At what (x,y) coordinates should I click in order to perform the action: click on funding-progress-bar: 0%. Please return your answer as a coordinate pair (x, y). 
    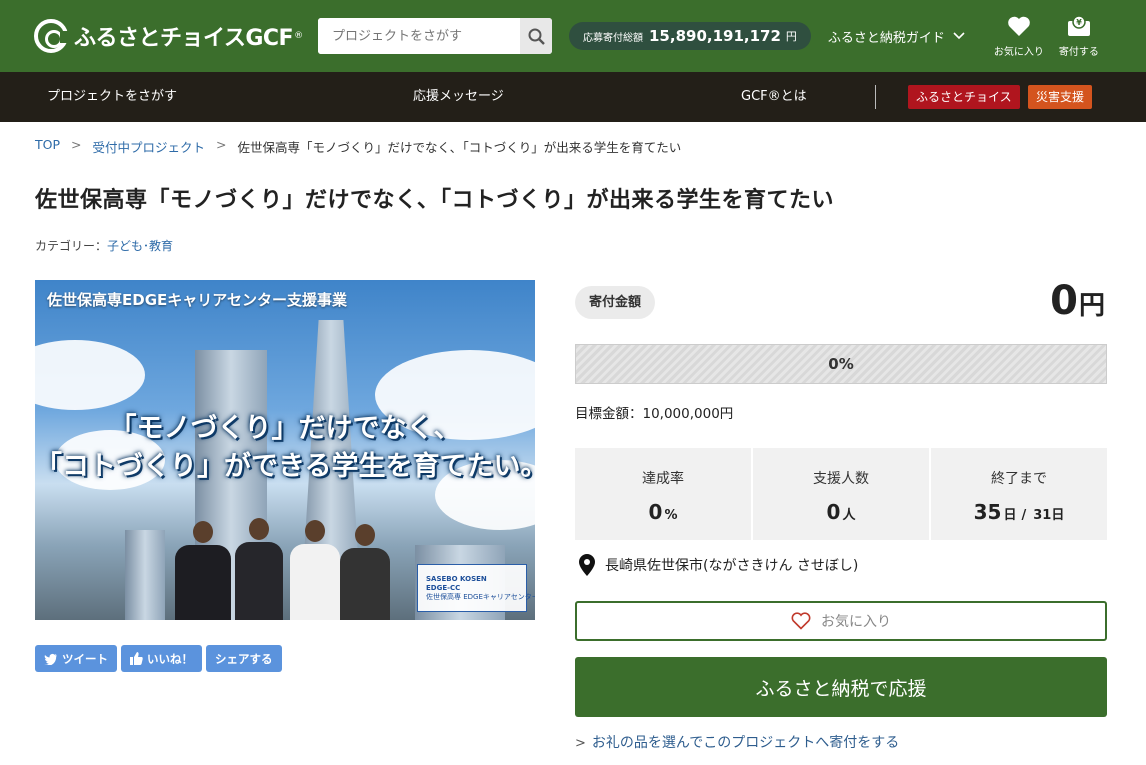
    Looking at the image, I should click on (841, 364).